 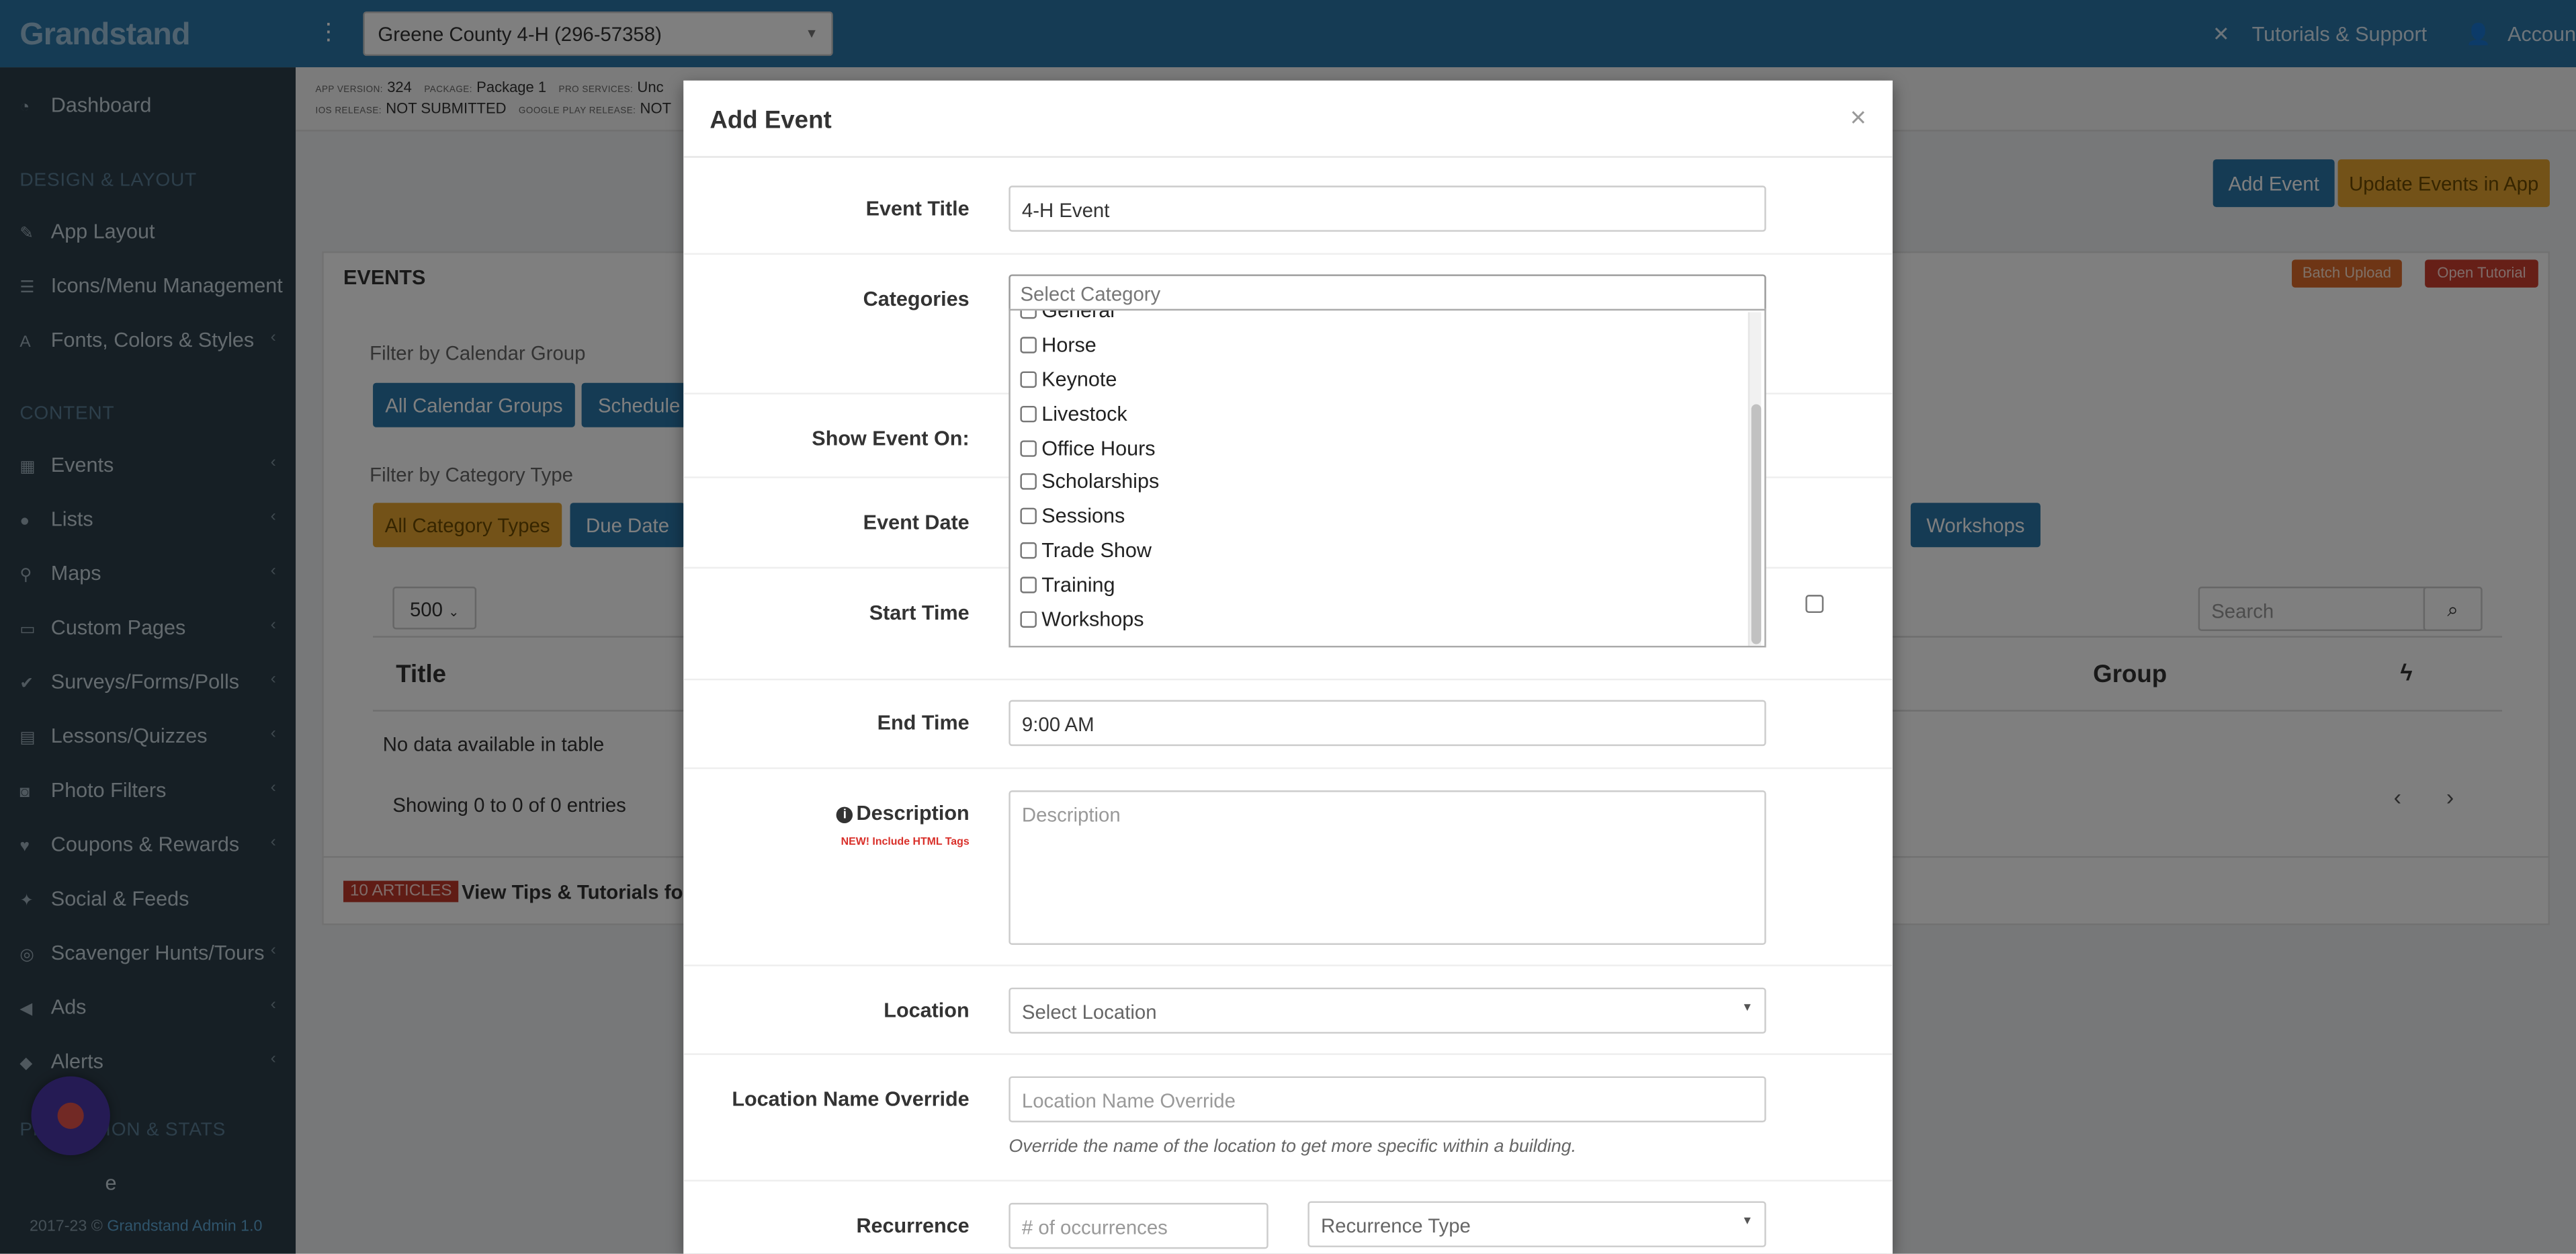 What do you see at coordinates (1092, 619) in the screenshot?
I see `category-option-label: Workshops` at bounding box center [1092, 619].